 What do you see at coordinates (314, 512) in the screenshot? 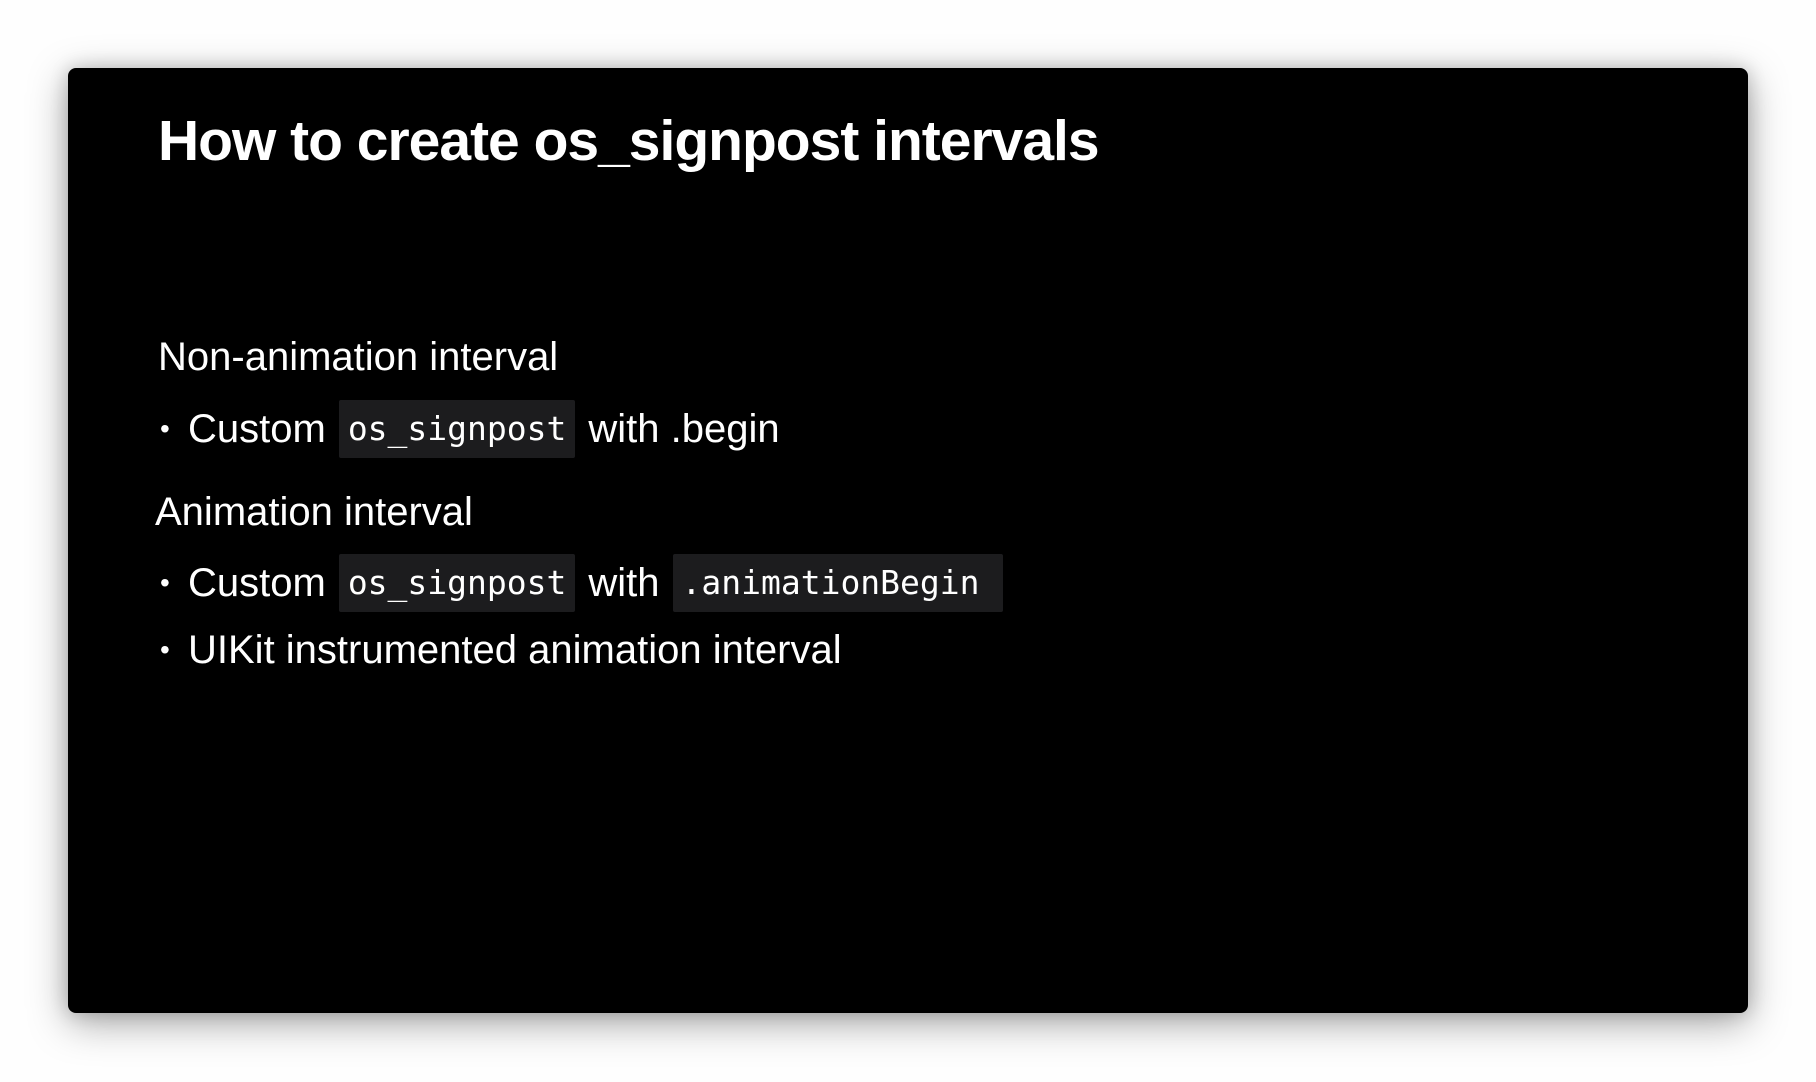
I see `section-heading-animation: Animation interval` at bounding box center [314, 512].